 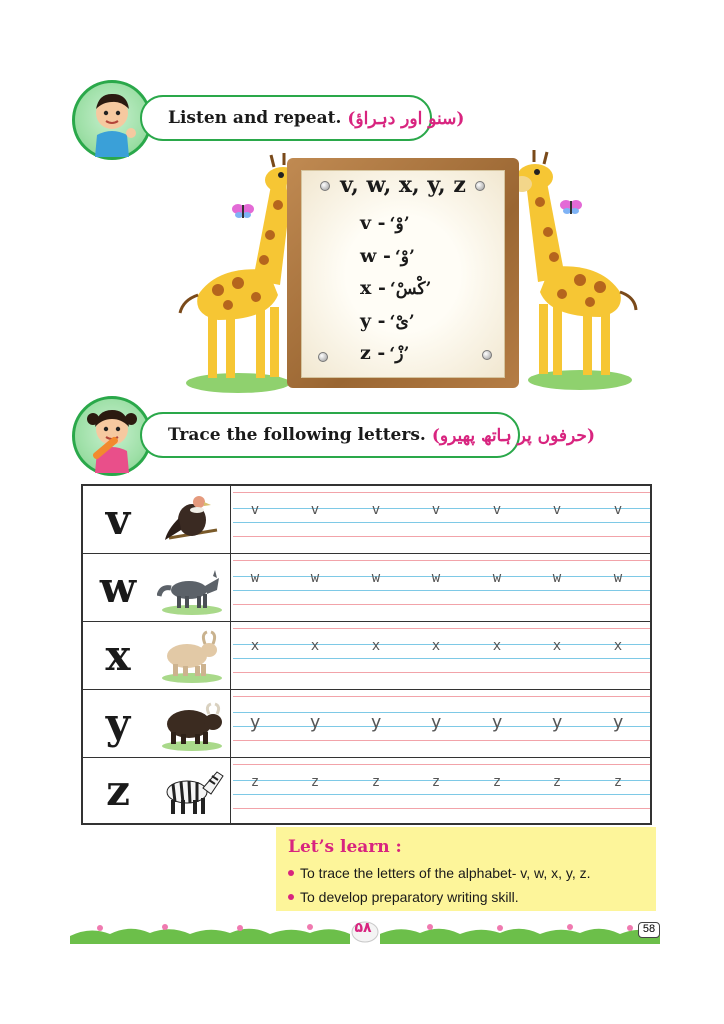 What do you see at coordinates (373, 353) in the screenshot?
I see `pair-letter: z -` at bounding box center [373, 353].